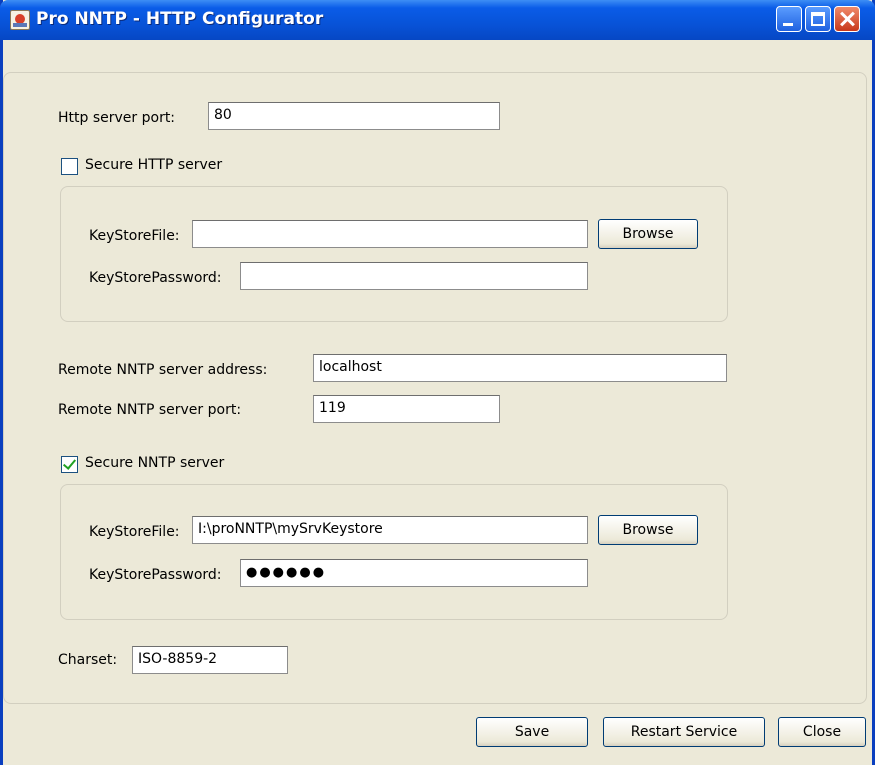 The image size is (875, 765). Describe the element at coordinates (394, 552) in the screenshot. I see `nntp-keystore-panel` at that location.